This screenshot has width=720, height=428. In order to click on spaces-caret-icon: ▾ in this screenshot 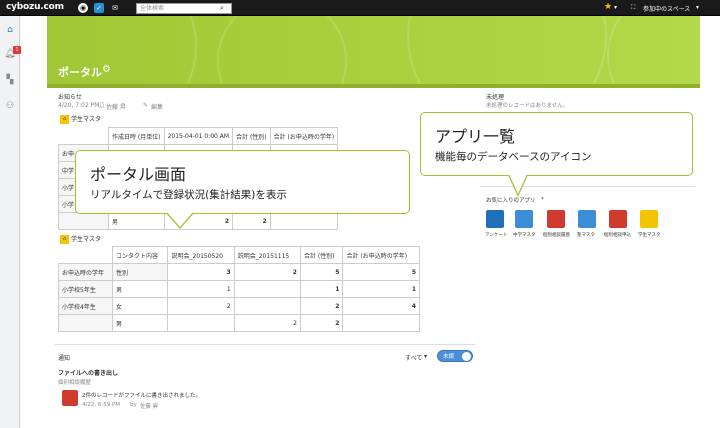, I will do `click(697, 7)`.